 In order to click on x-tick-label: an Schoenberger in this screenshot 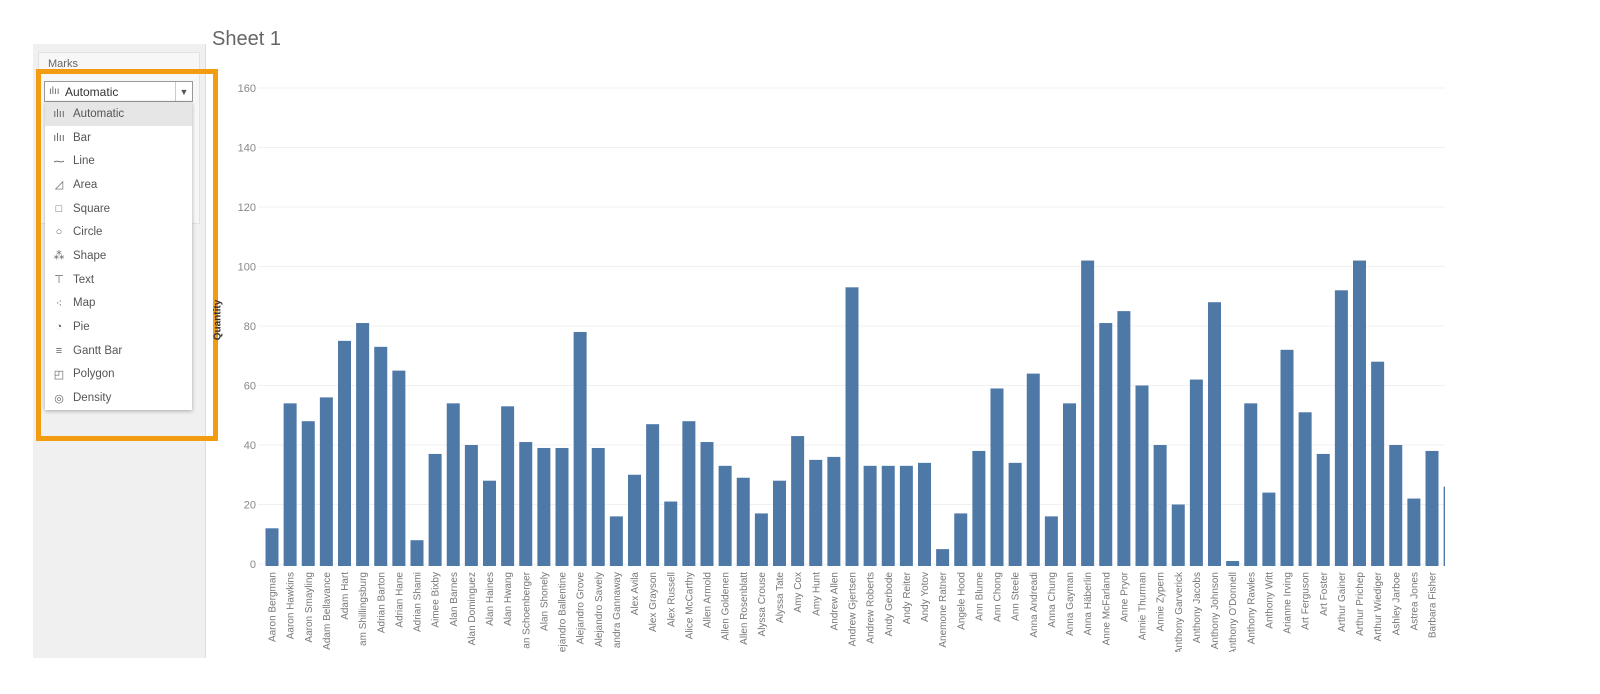, I will do `click(526, 609)`.